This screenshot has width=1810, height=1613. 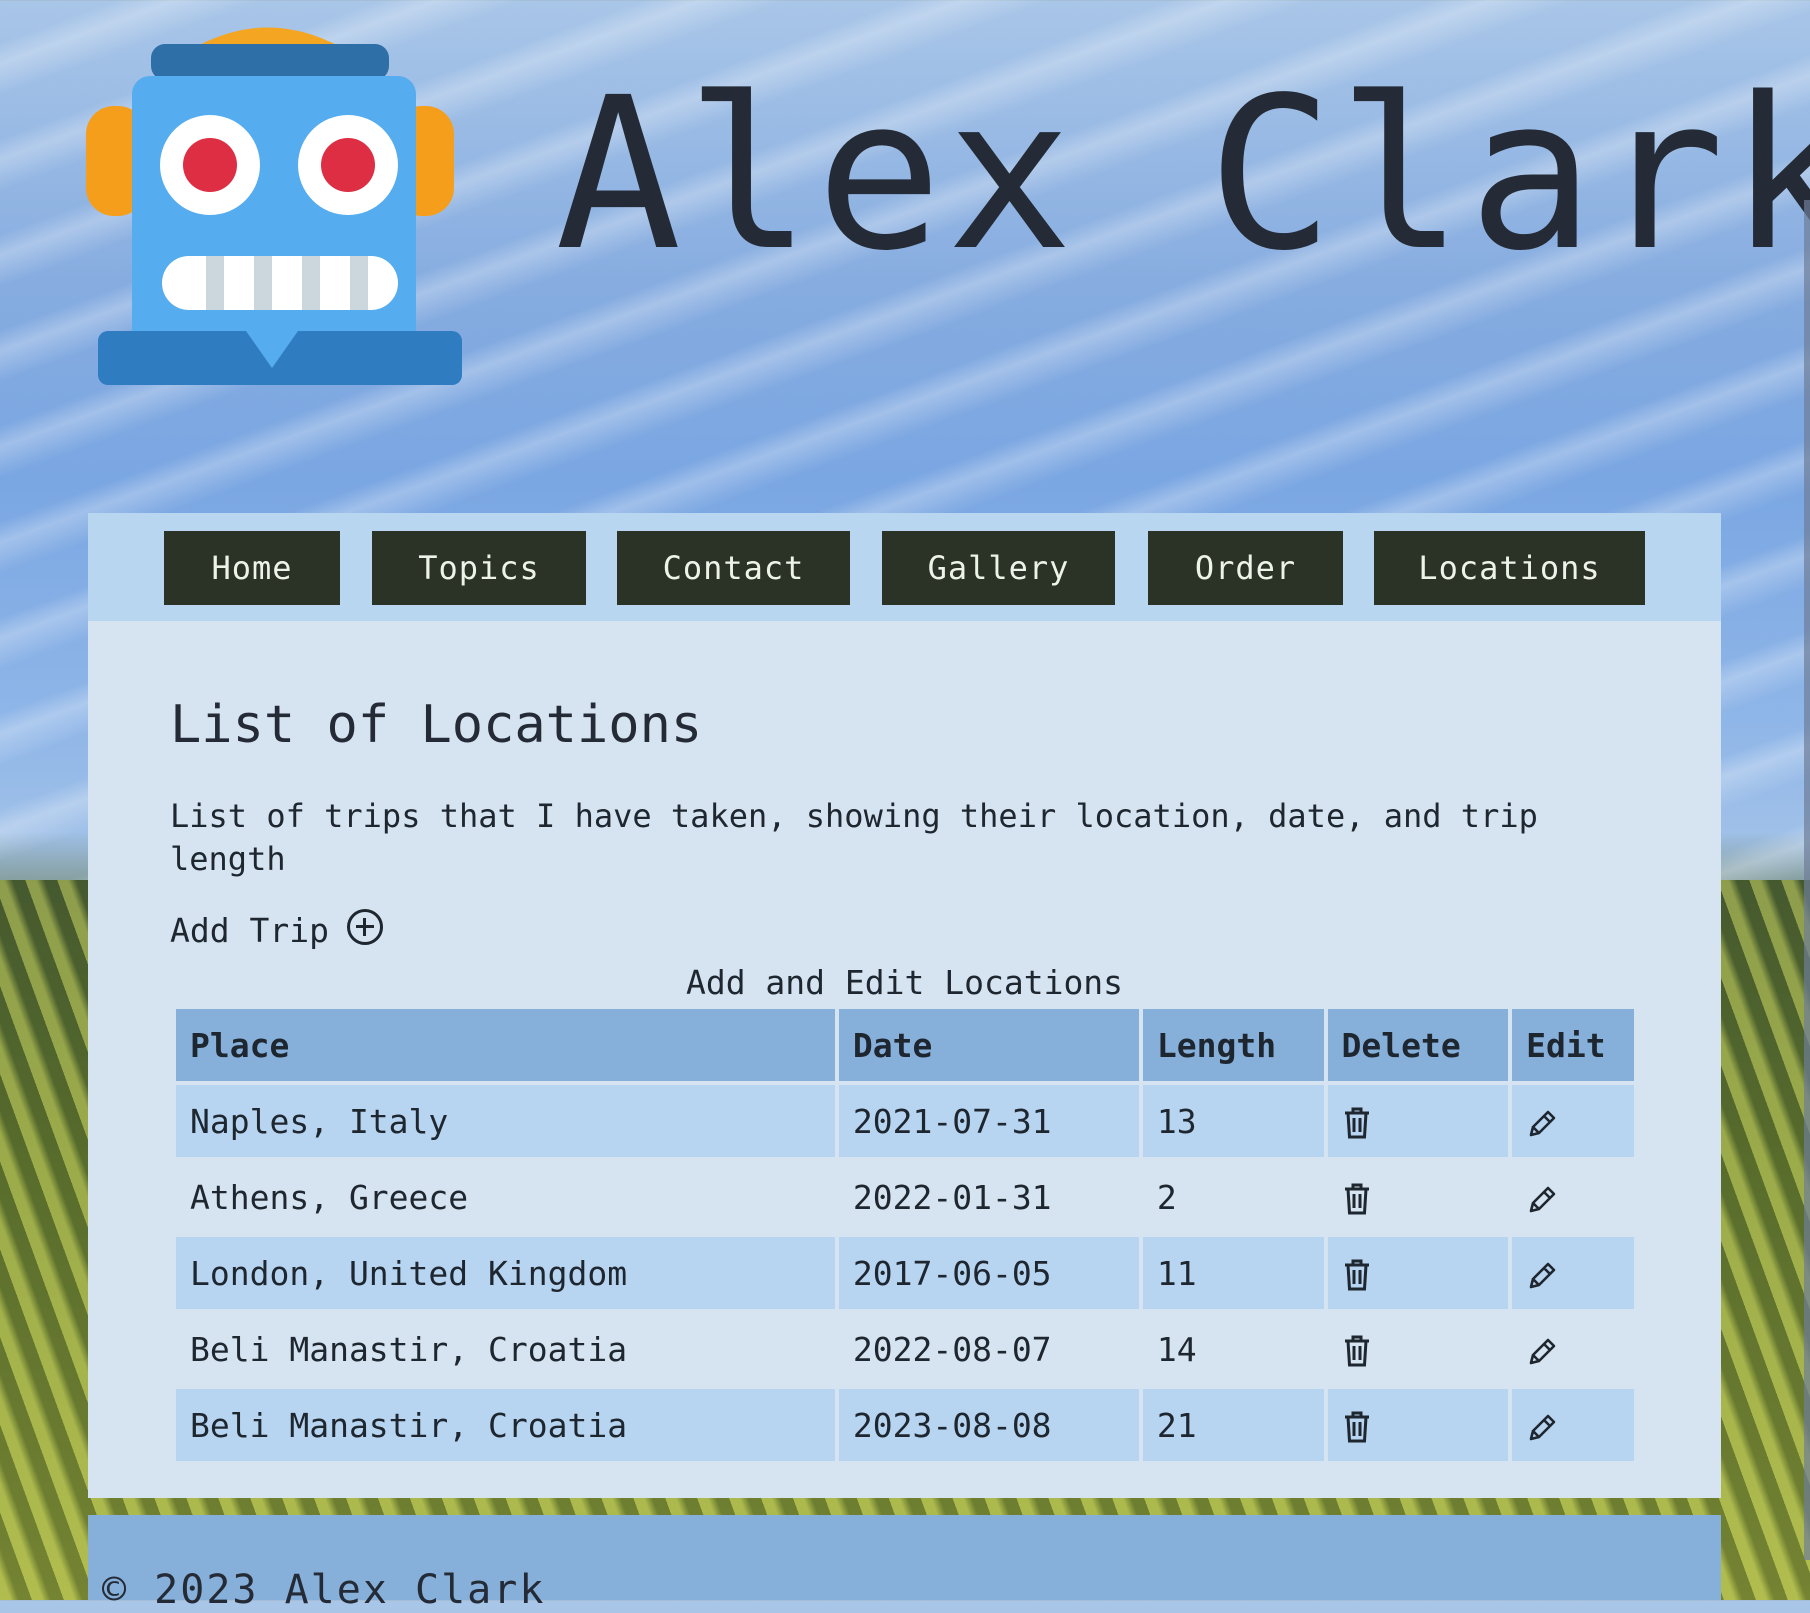 What do you see at coordinates (998, 568) in the screenshot?
I see `nav-gallery: Gallery` at bounding box center [998, 568].